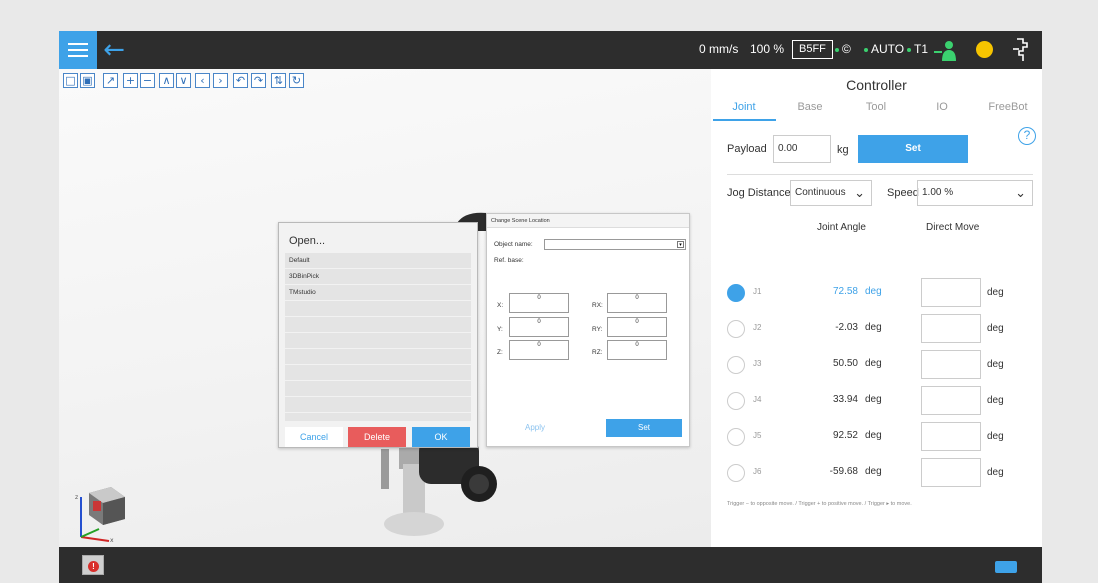  Describe the element at coordinates (876, 329) in the screenshot. I see `joint-row: J2 -2.03 deg deg` at that location.